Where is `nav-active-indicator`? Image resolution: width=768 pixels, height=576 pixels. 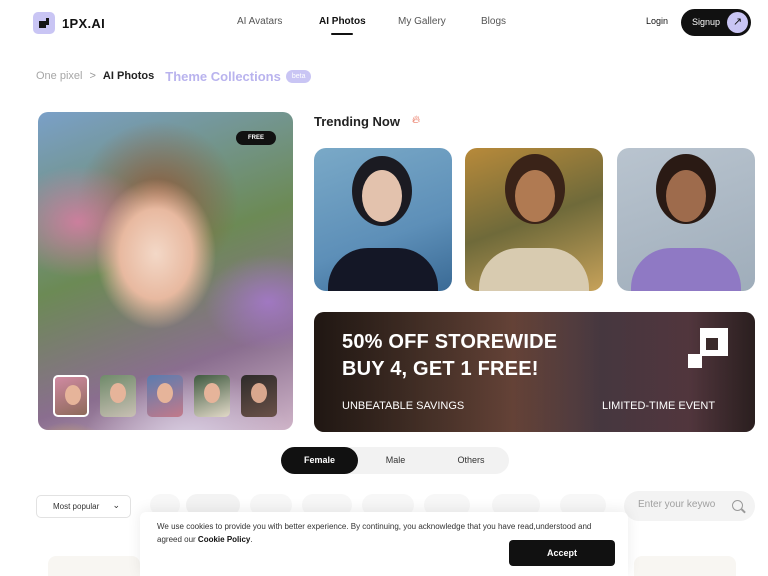
nav-active-indicator is located at coordinates (342, 34).